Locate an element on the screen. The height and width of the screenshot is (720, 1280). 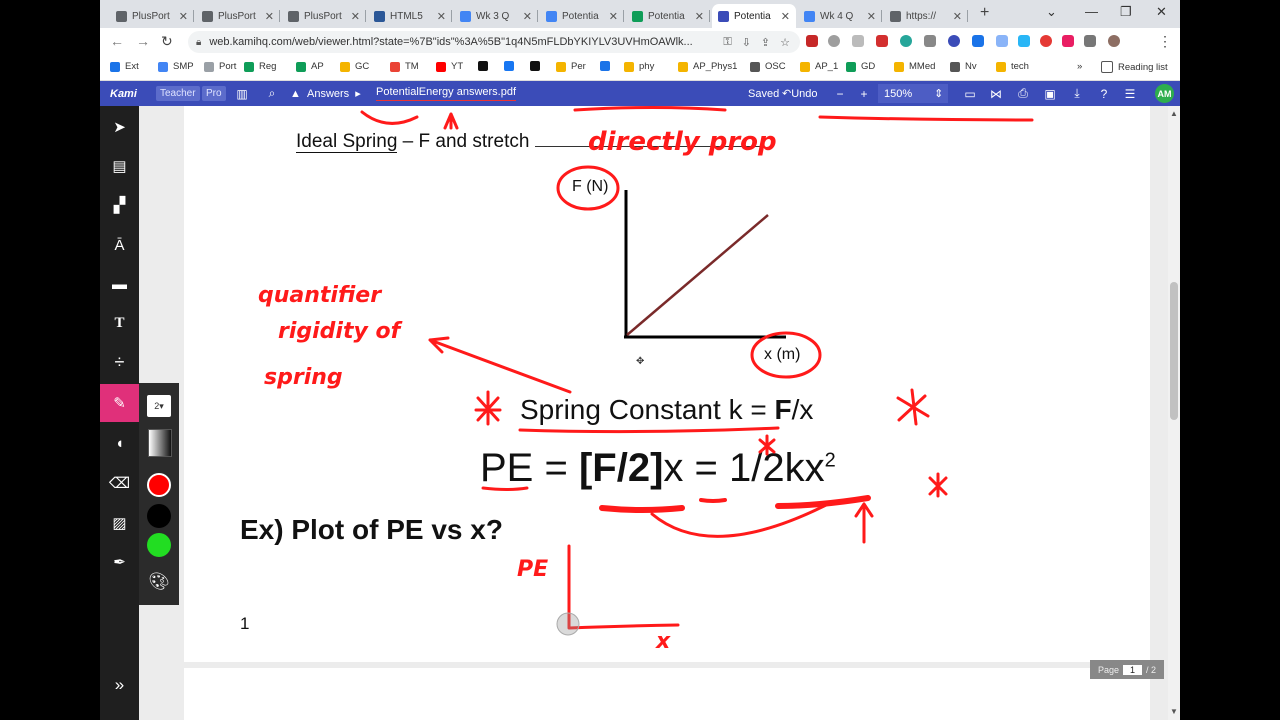
open-folder-icon: ▭ is located at coordinates (970, 93).